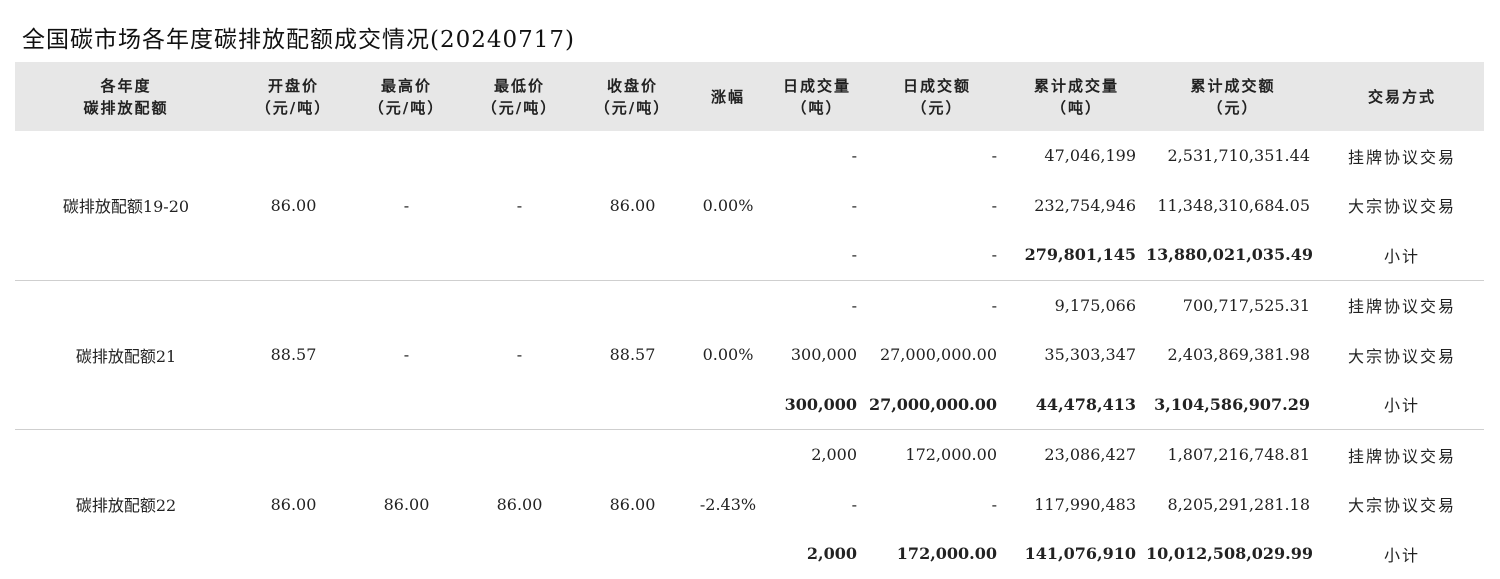  I want to click on cum-volume-cell: 141,076,910, so click(1080, 554).